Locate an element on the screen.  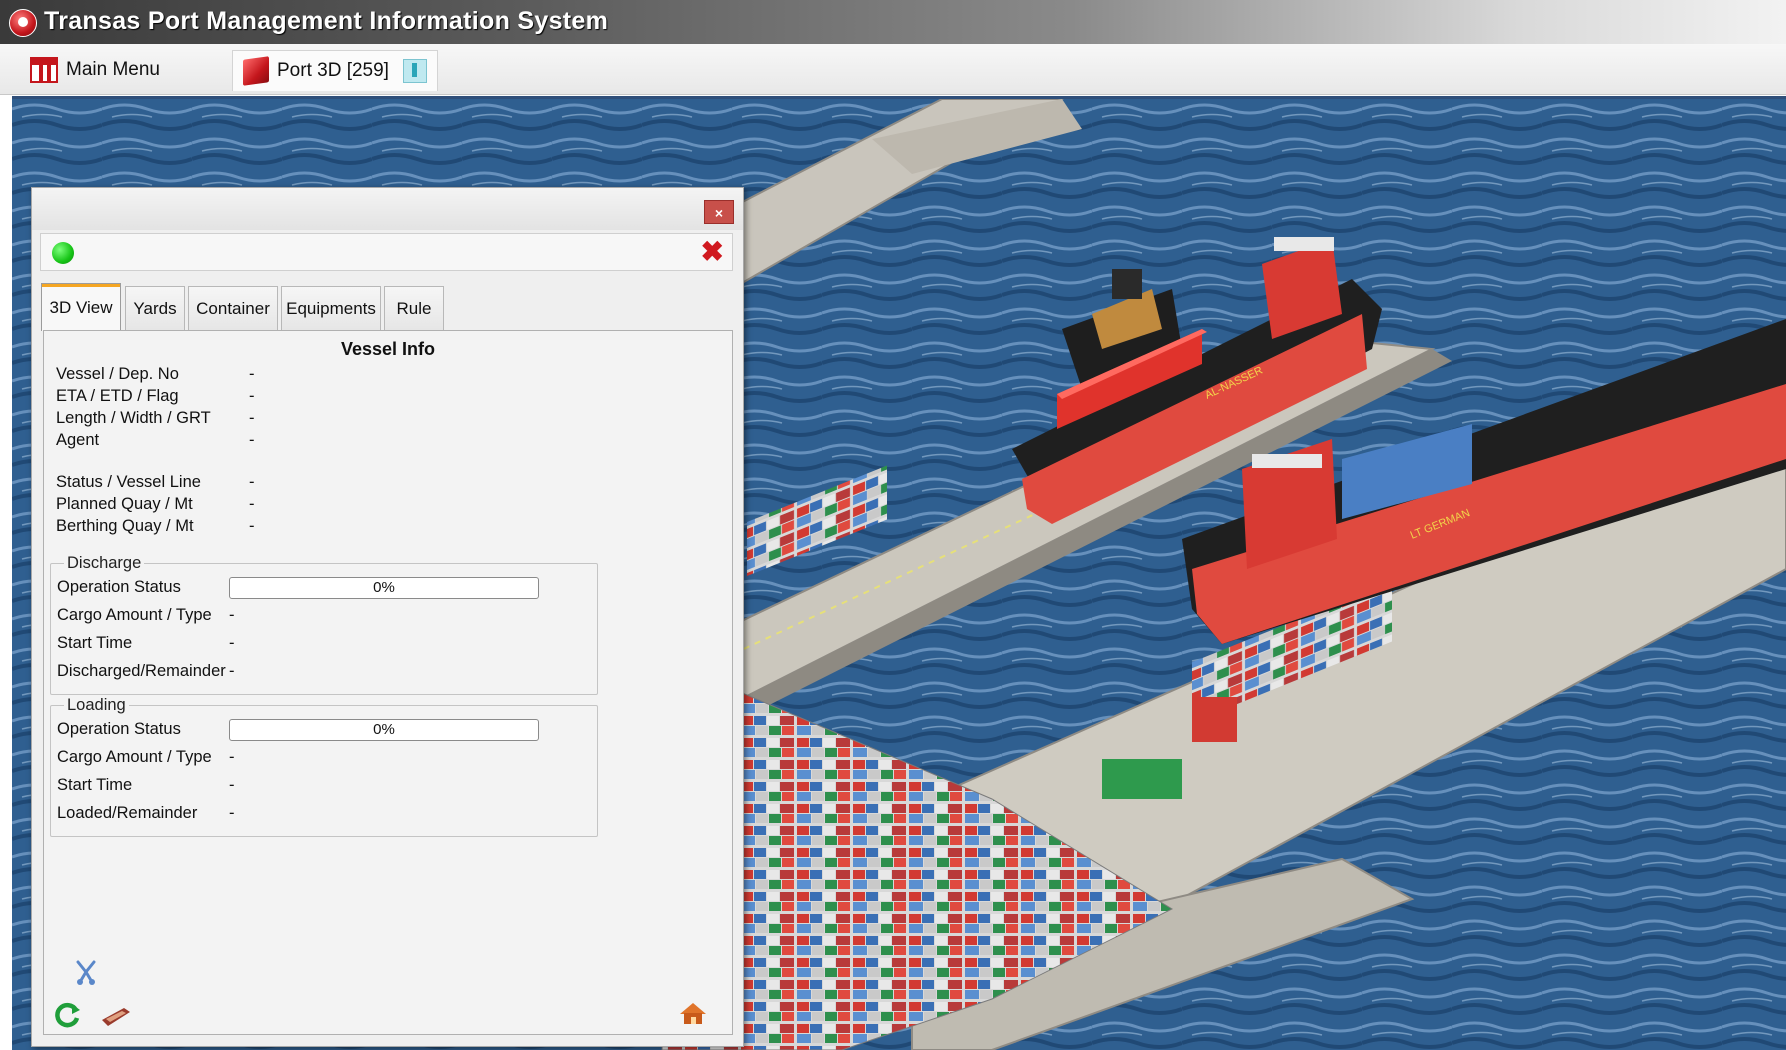
refresh-icon is located at coordinates (67, 1015).